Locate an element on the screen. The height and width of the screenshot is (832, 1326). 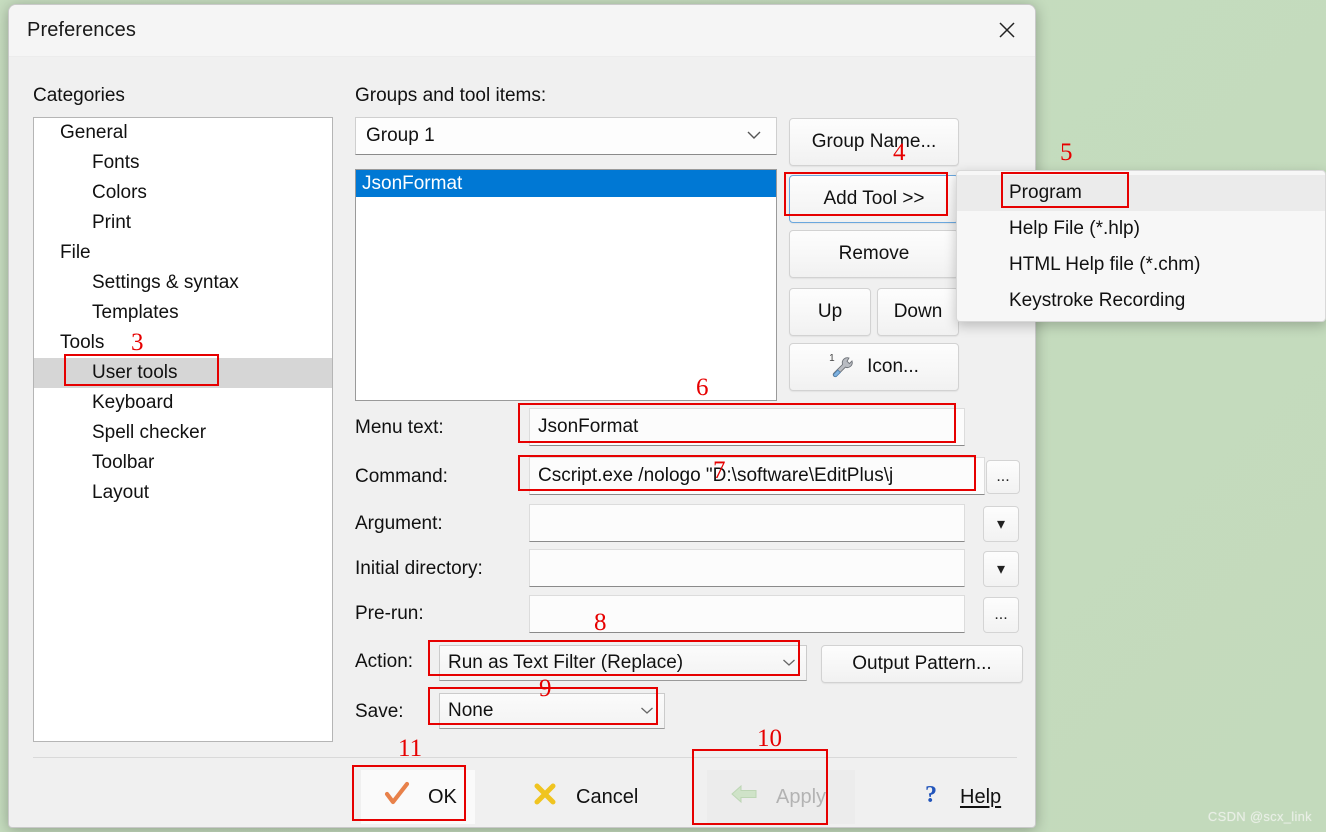
save-select-value: None is located at coordinates (471, 710).